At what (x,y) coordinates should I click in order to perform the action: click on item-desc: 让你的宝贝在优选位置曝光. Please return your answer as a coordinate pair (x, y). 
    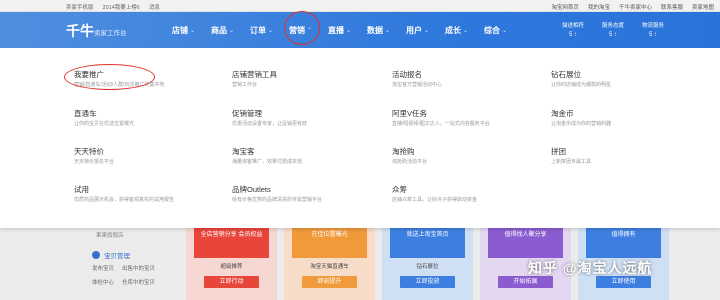
    Looking at the image, I should click on (104, 124).